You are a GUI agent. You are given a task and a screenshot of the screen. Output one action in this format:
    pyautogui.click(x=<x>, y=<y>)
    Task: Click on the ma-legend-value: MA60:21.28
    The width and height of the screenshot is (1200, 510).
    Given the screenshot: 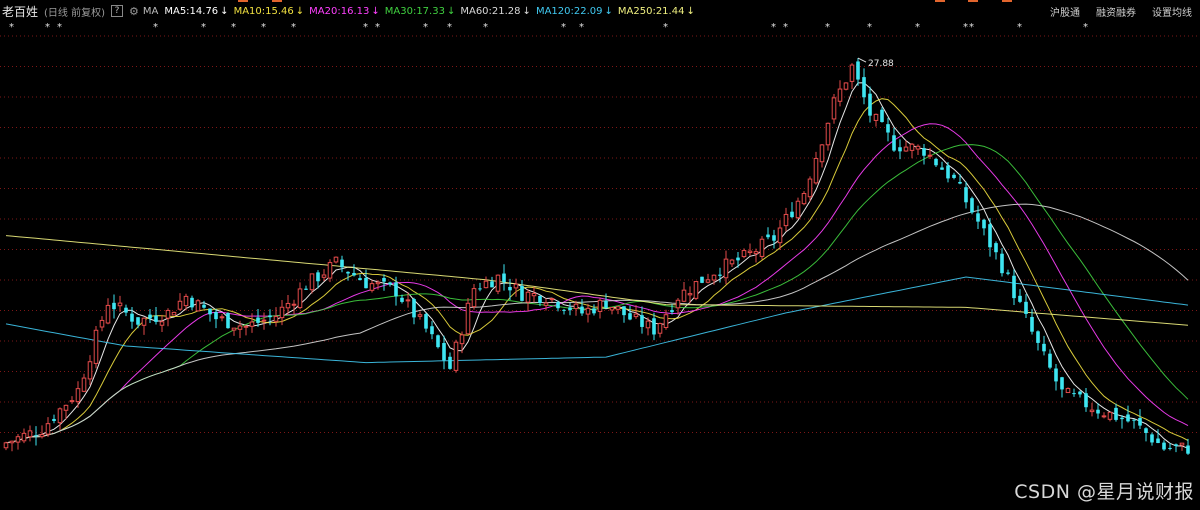 What is the action you would take?
    pyautogui.click(x=490, y=11)
    